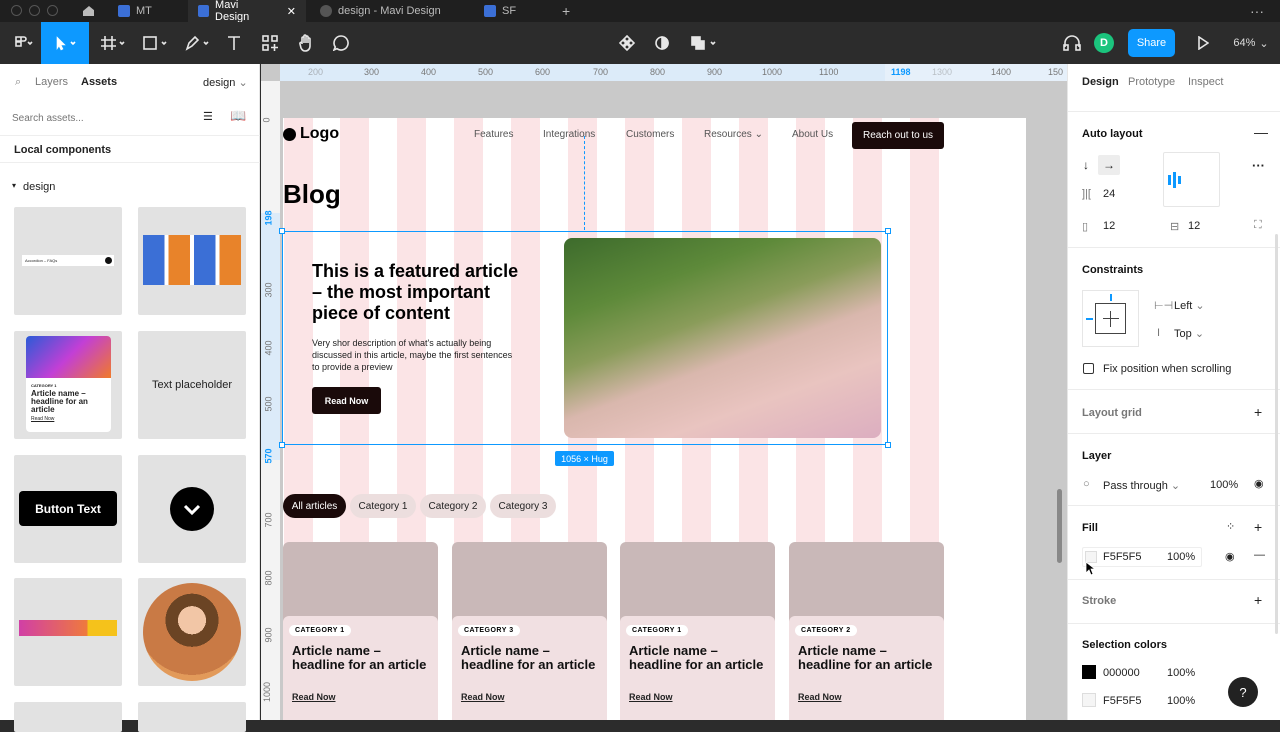 The height and width of the screenshot is (732, 1280). What do you see at coordinates (1151, 82) in the screenshot?
I see `tab-prototype: Prototype` at bounding box center [1151, 82].